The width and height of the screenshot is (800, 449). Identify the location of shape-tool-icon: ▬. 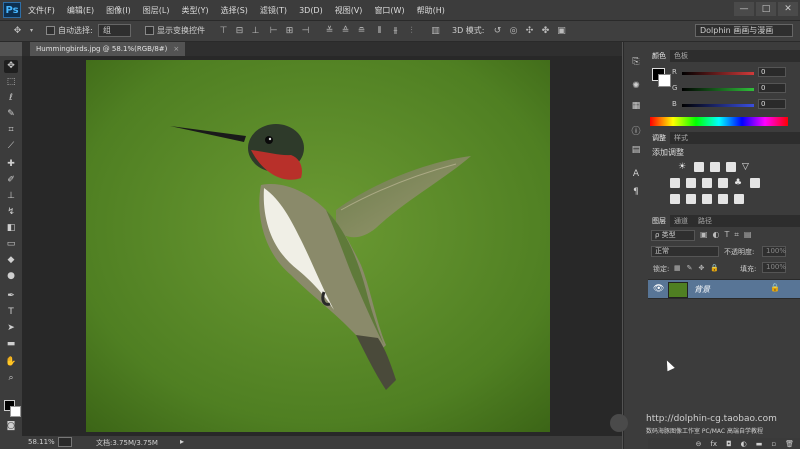
(11, 344).